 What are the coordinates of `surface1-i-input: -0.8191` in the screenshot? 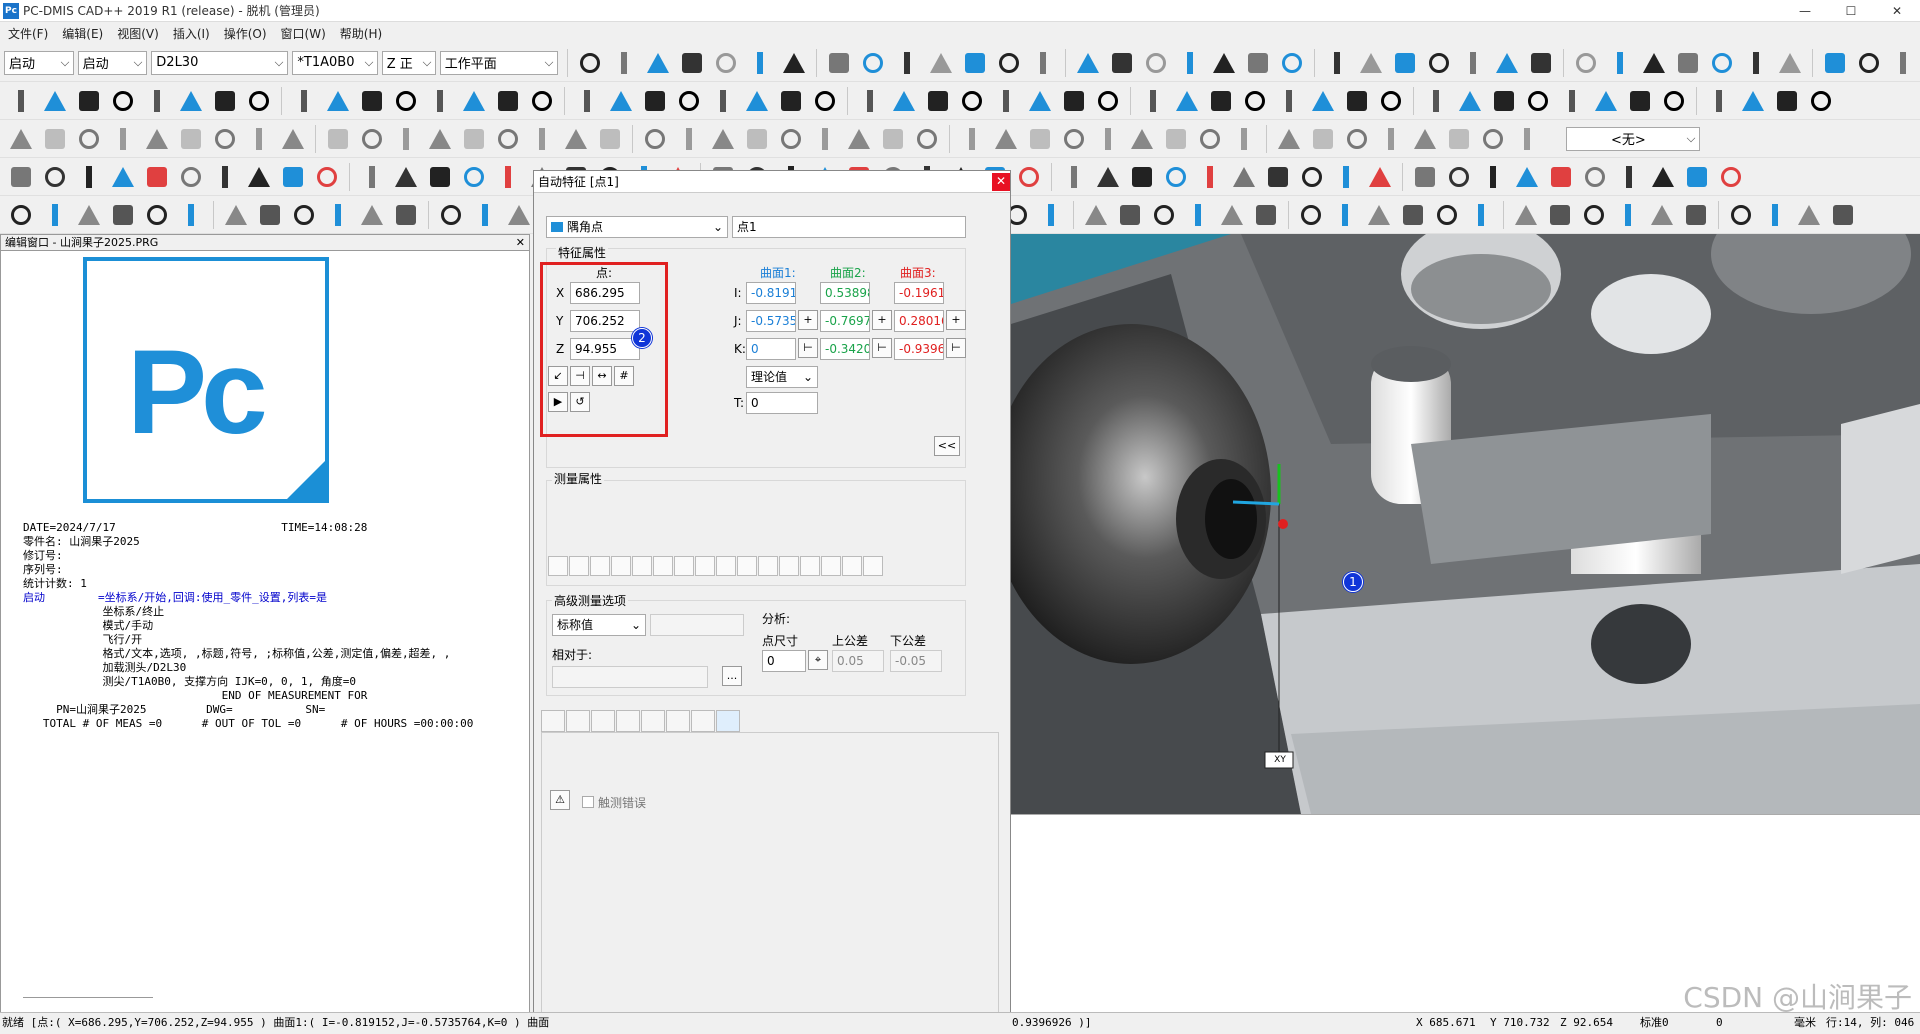 It's located at (771, 293).